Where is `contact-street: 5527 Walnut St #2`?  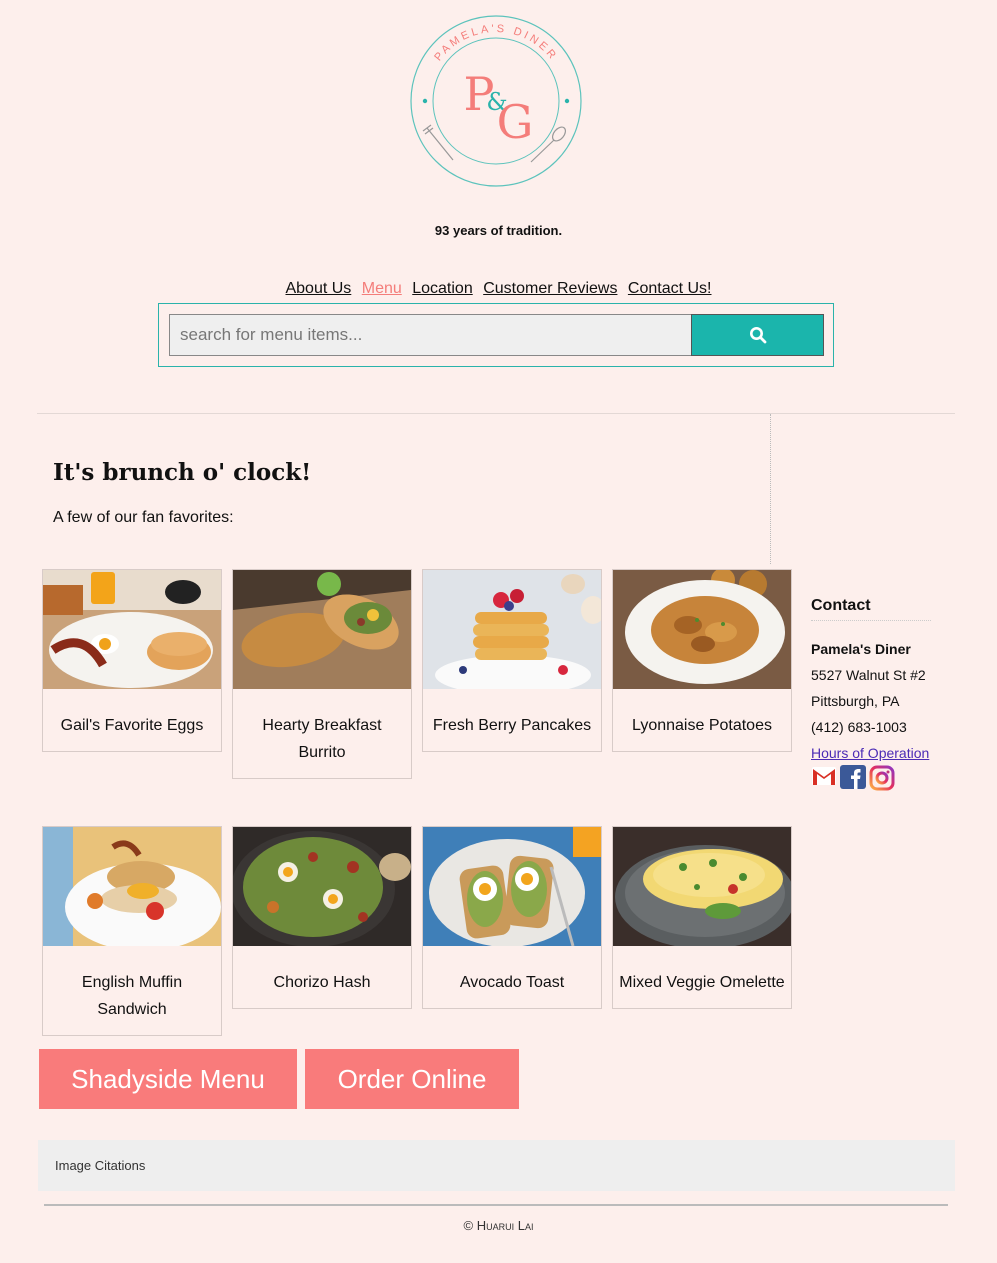 contact-street: 5527 Walnut St #2 is located at coordinates (868, 675).